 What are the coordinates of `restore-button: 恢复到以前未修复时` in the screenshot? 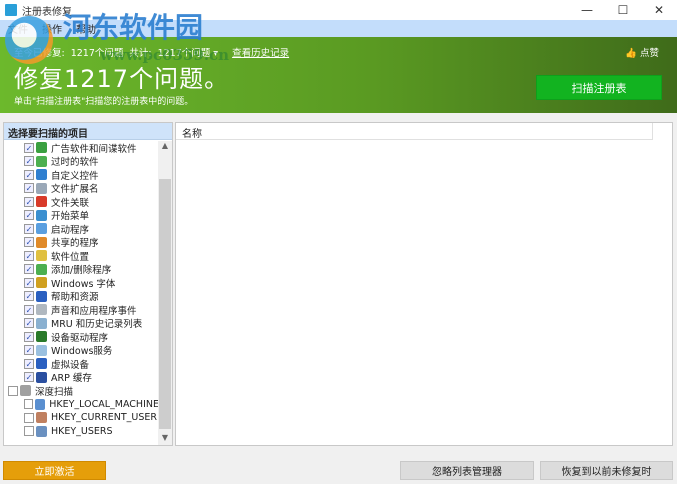 It's located at (606, 470).